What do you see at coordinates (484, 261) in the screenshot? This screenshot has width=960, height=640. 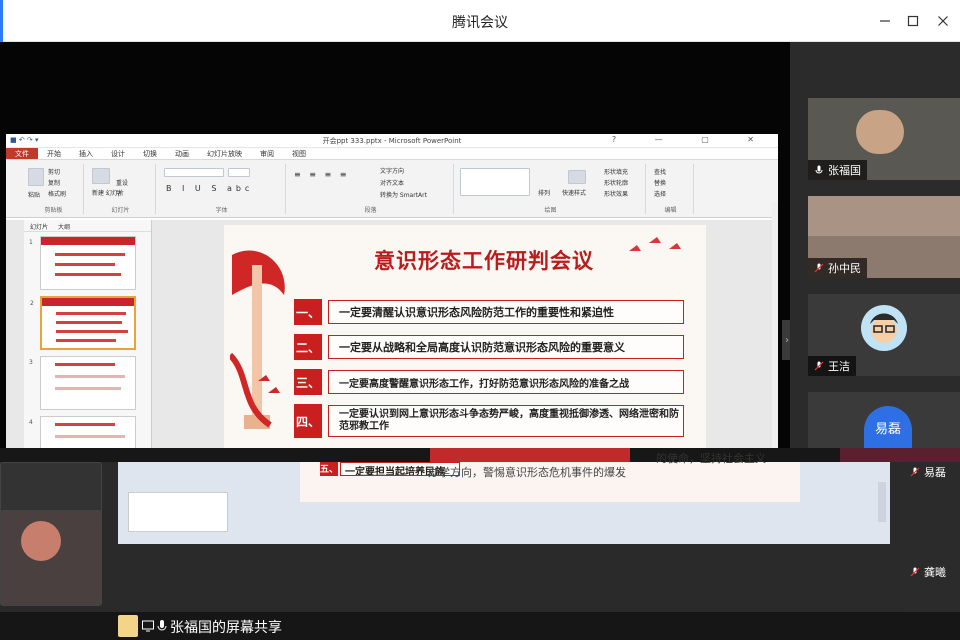 I see `slide-title: 意识形态工作研判会议` at bounding box center [484, 261].